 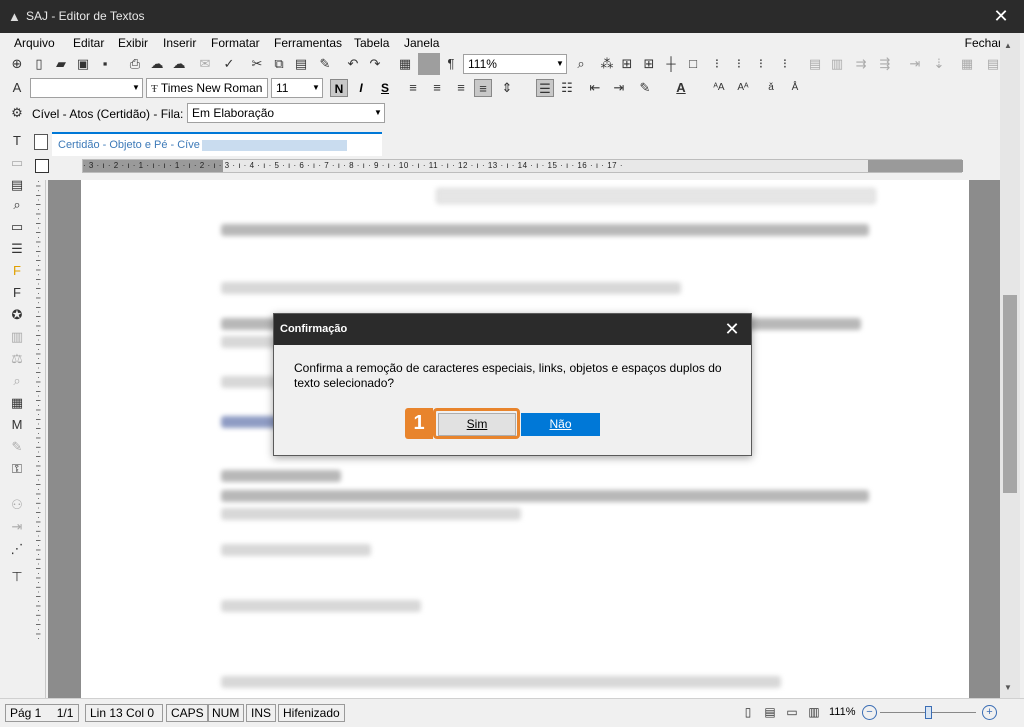 I want to click on templates-icon: ▤, so click(x=17, y=185).